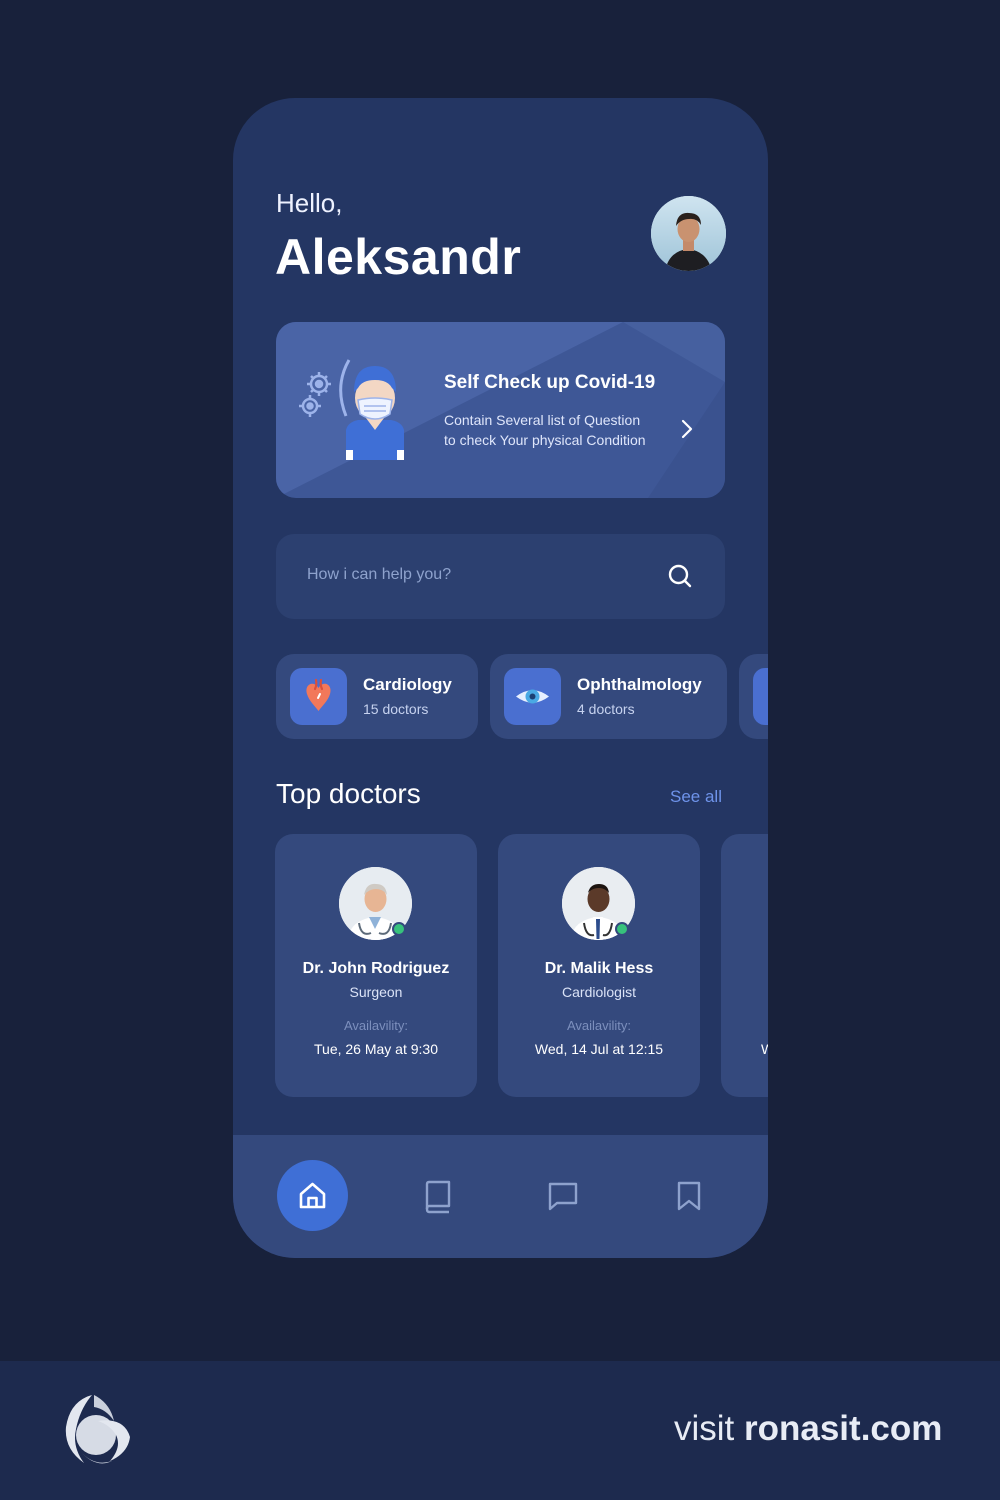 The image size is (1000, 1500). What do you see at coordinates (550, 382) in the screenshot?
I see `covid-card-title: Self Check up Covid-19` at bounding box center [550, 382].